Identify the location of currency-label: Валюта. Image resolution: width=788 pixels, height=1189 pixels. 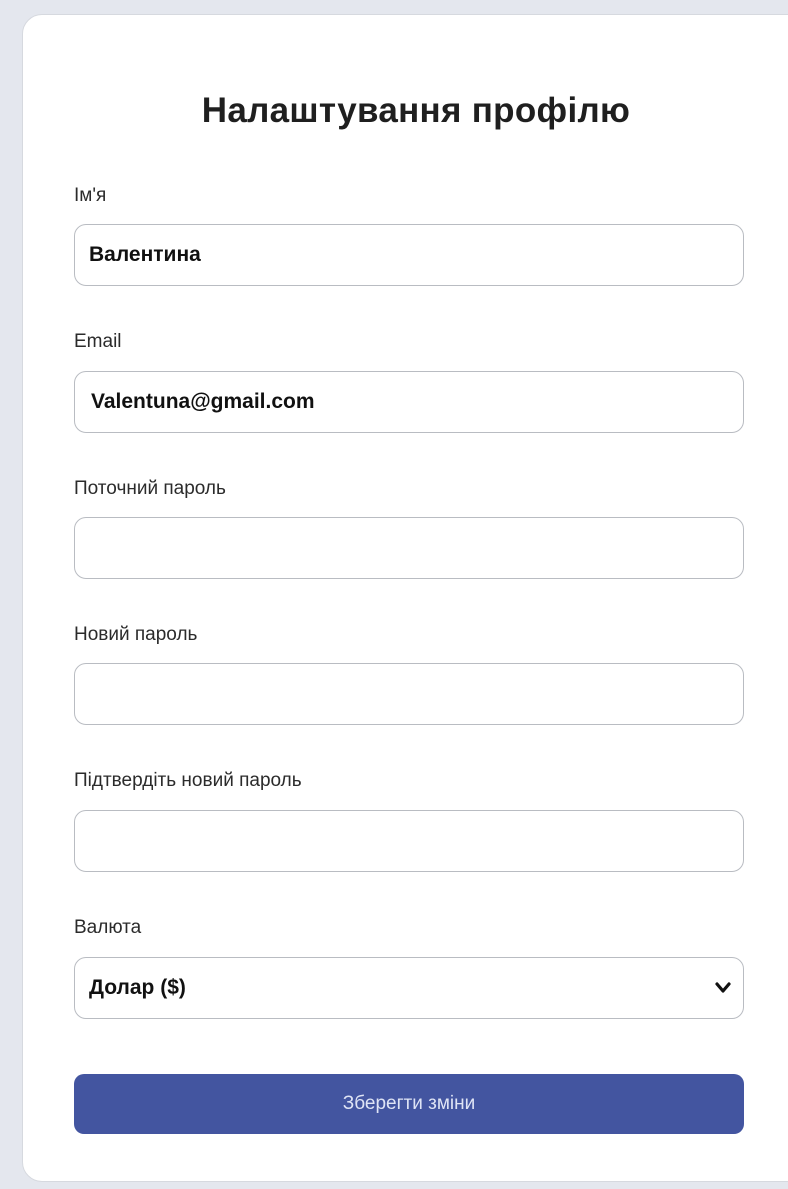
(108, 927).